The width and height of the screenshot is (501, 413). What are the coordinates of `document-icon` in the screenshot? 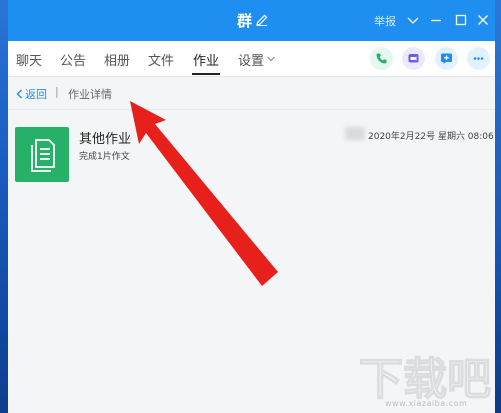 It's located at (43, 155).